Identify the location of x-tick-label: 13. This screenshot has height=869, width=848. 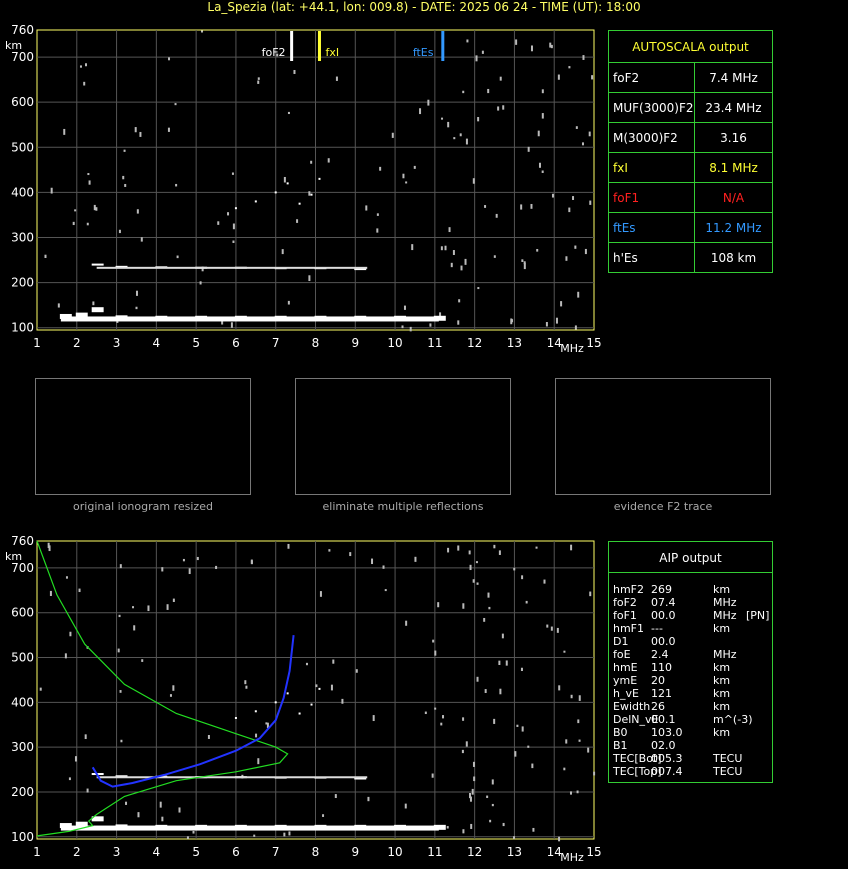
(514, 343).